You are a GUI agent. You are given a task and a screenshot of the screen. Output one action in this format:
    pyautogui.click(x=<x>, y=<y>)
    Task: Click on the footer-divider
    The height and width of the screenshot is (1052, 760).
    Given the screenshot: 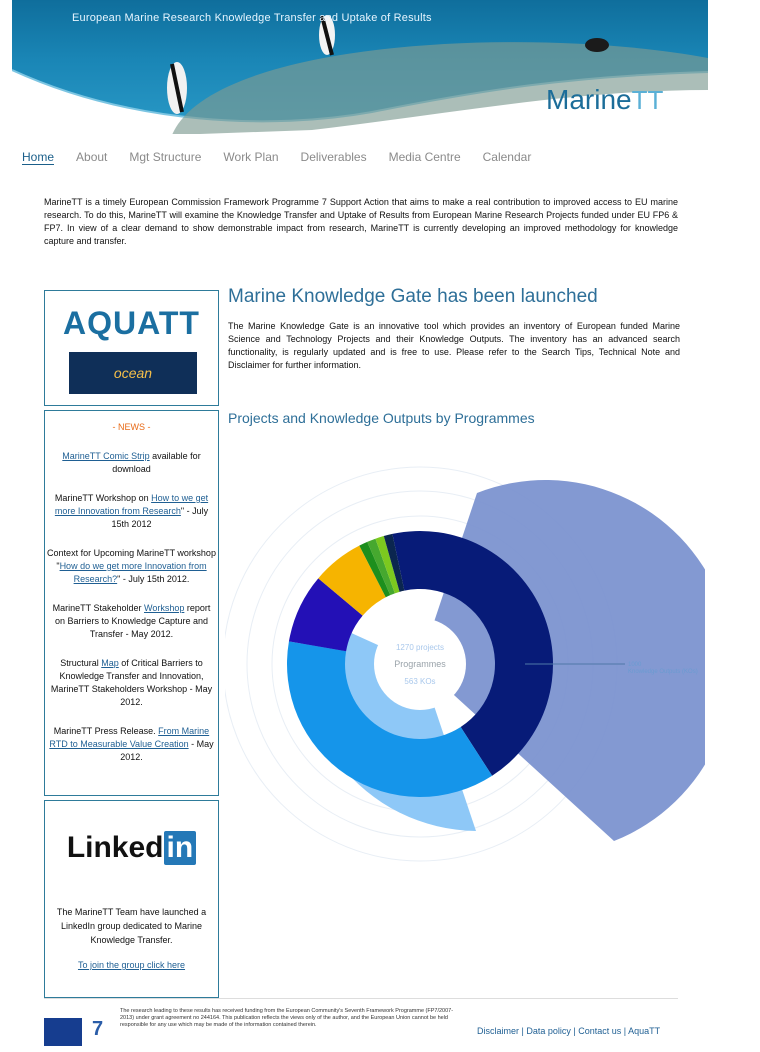 What is the action you would take?
    pyautogui.click(x=361, y=998)
    